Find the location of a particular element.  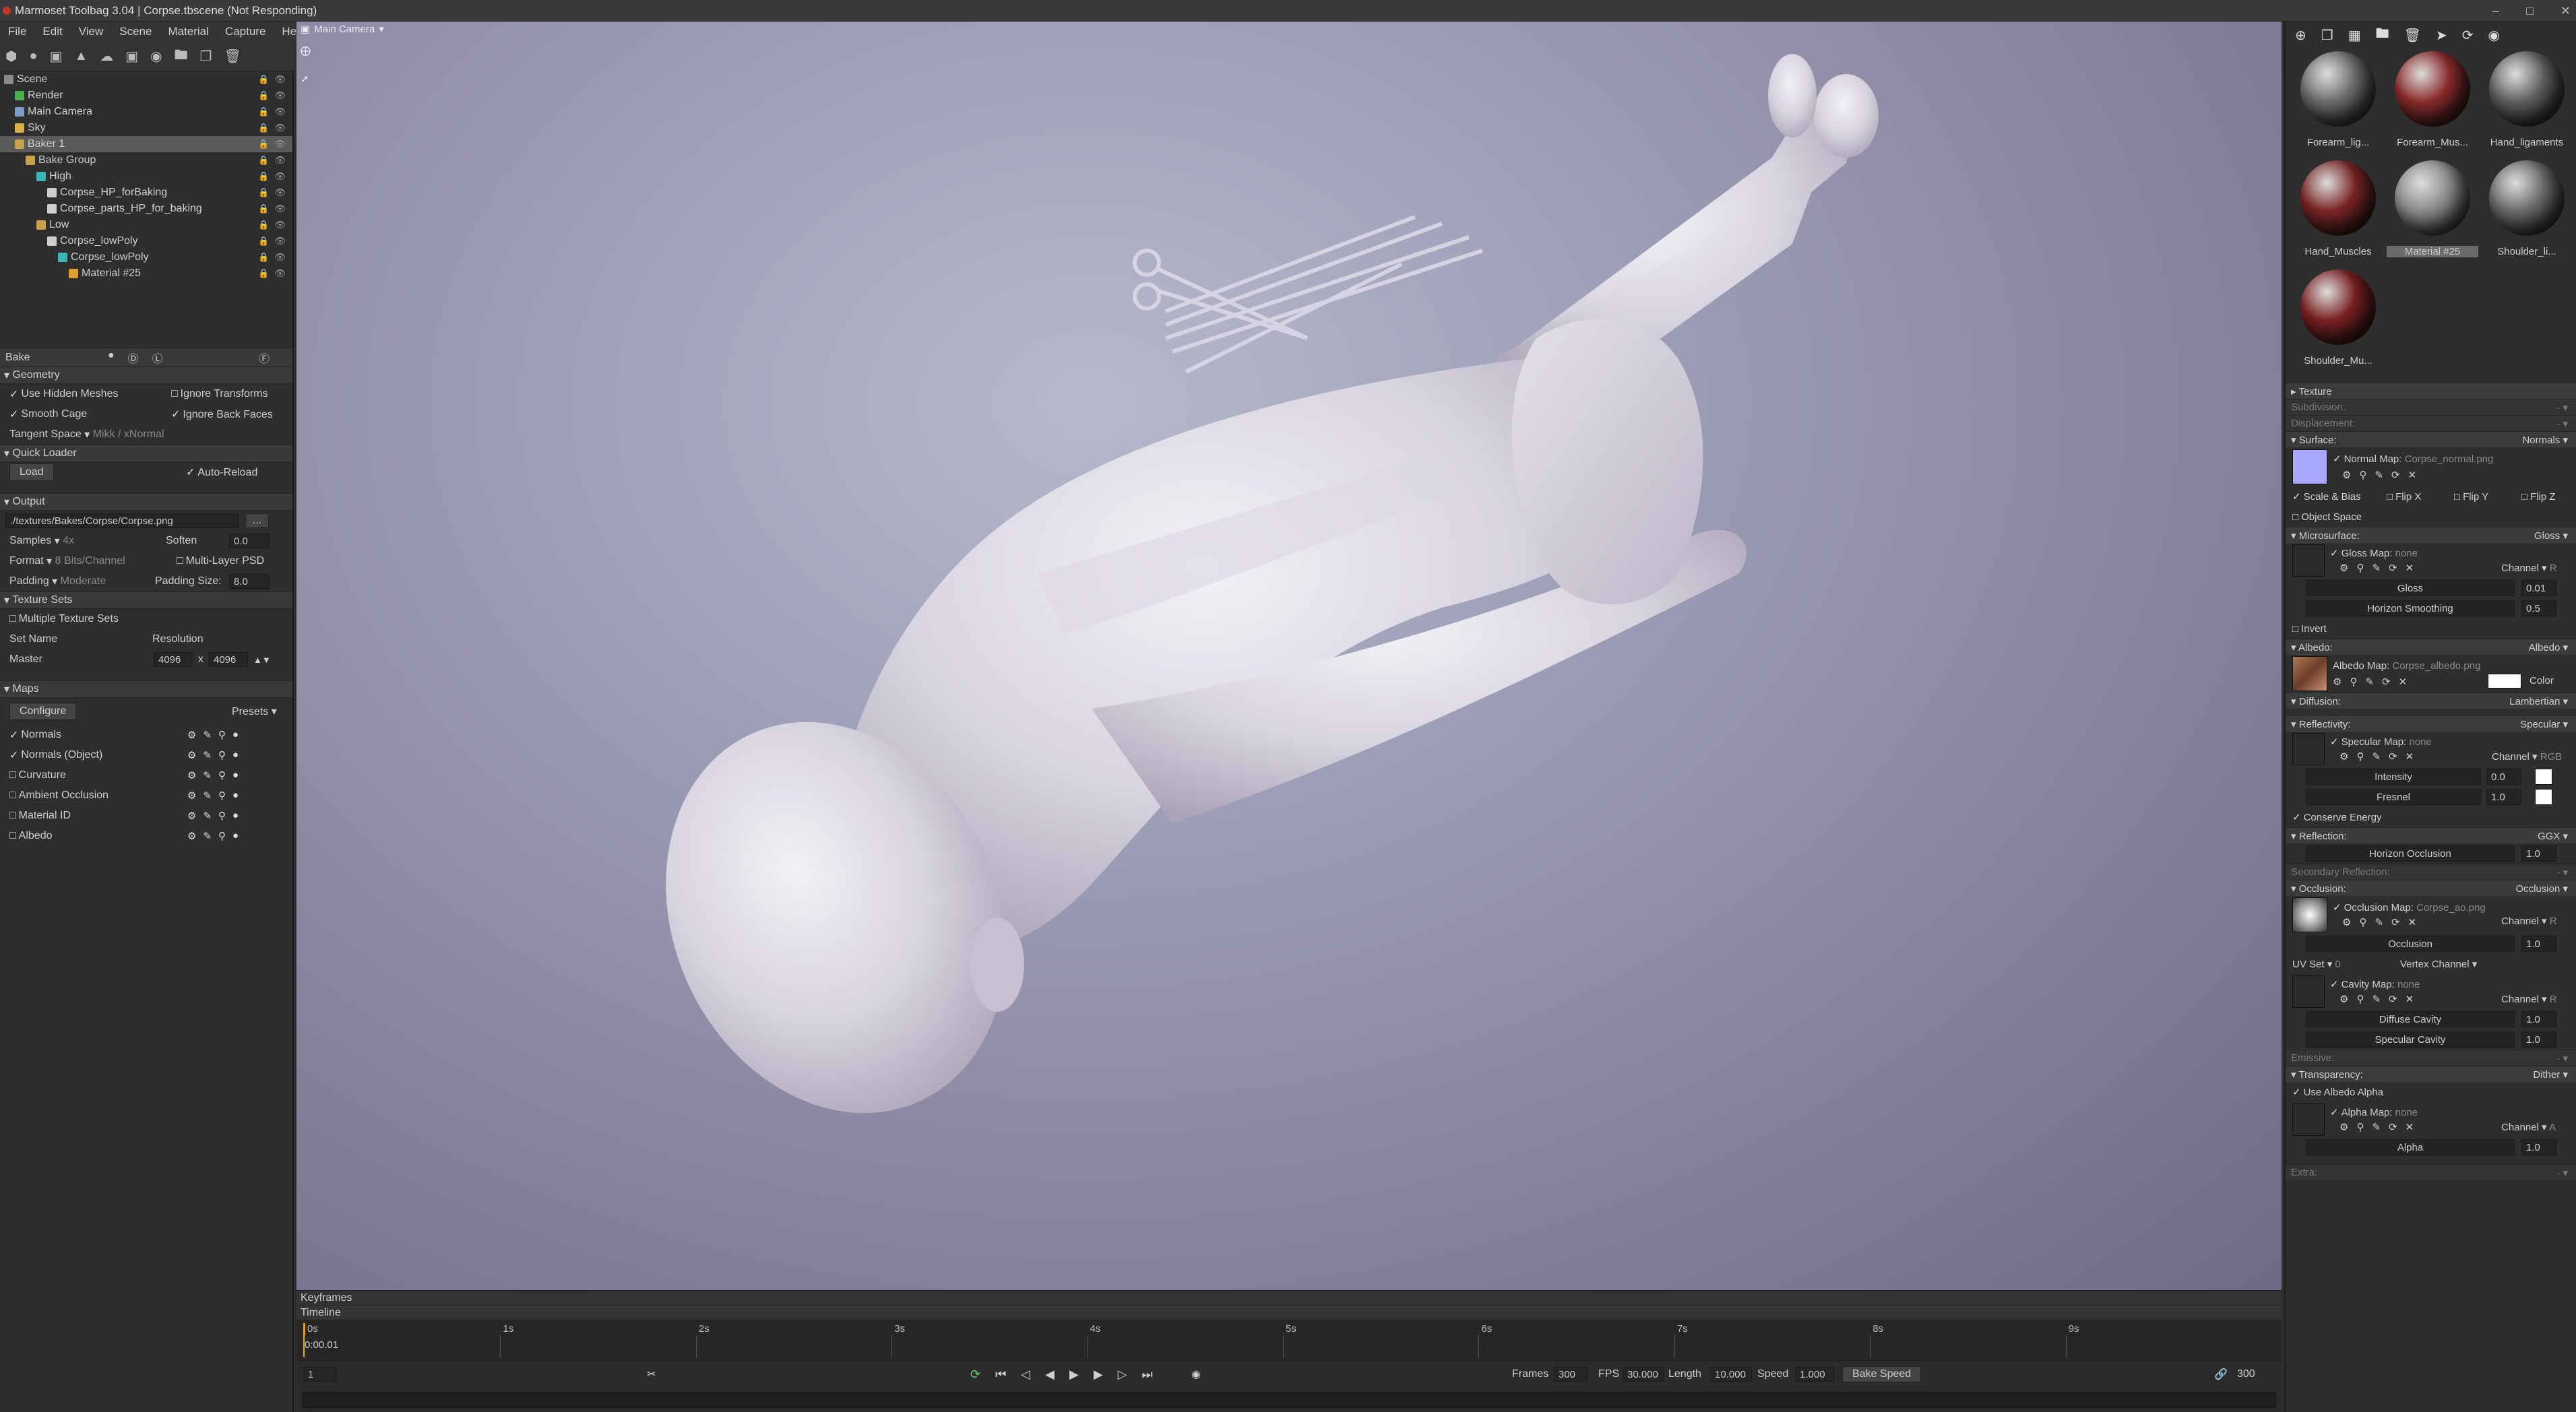

occlusion-slider: Occlusion is located at coordinates (2410, 944).